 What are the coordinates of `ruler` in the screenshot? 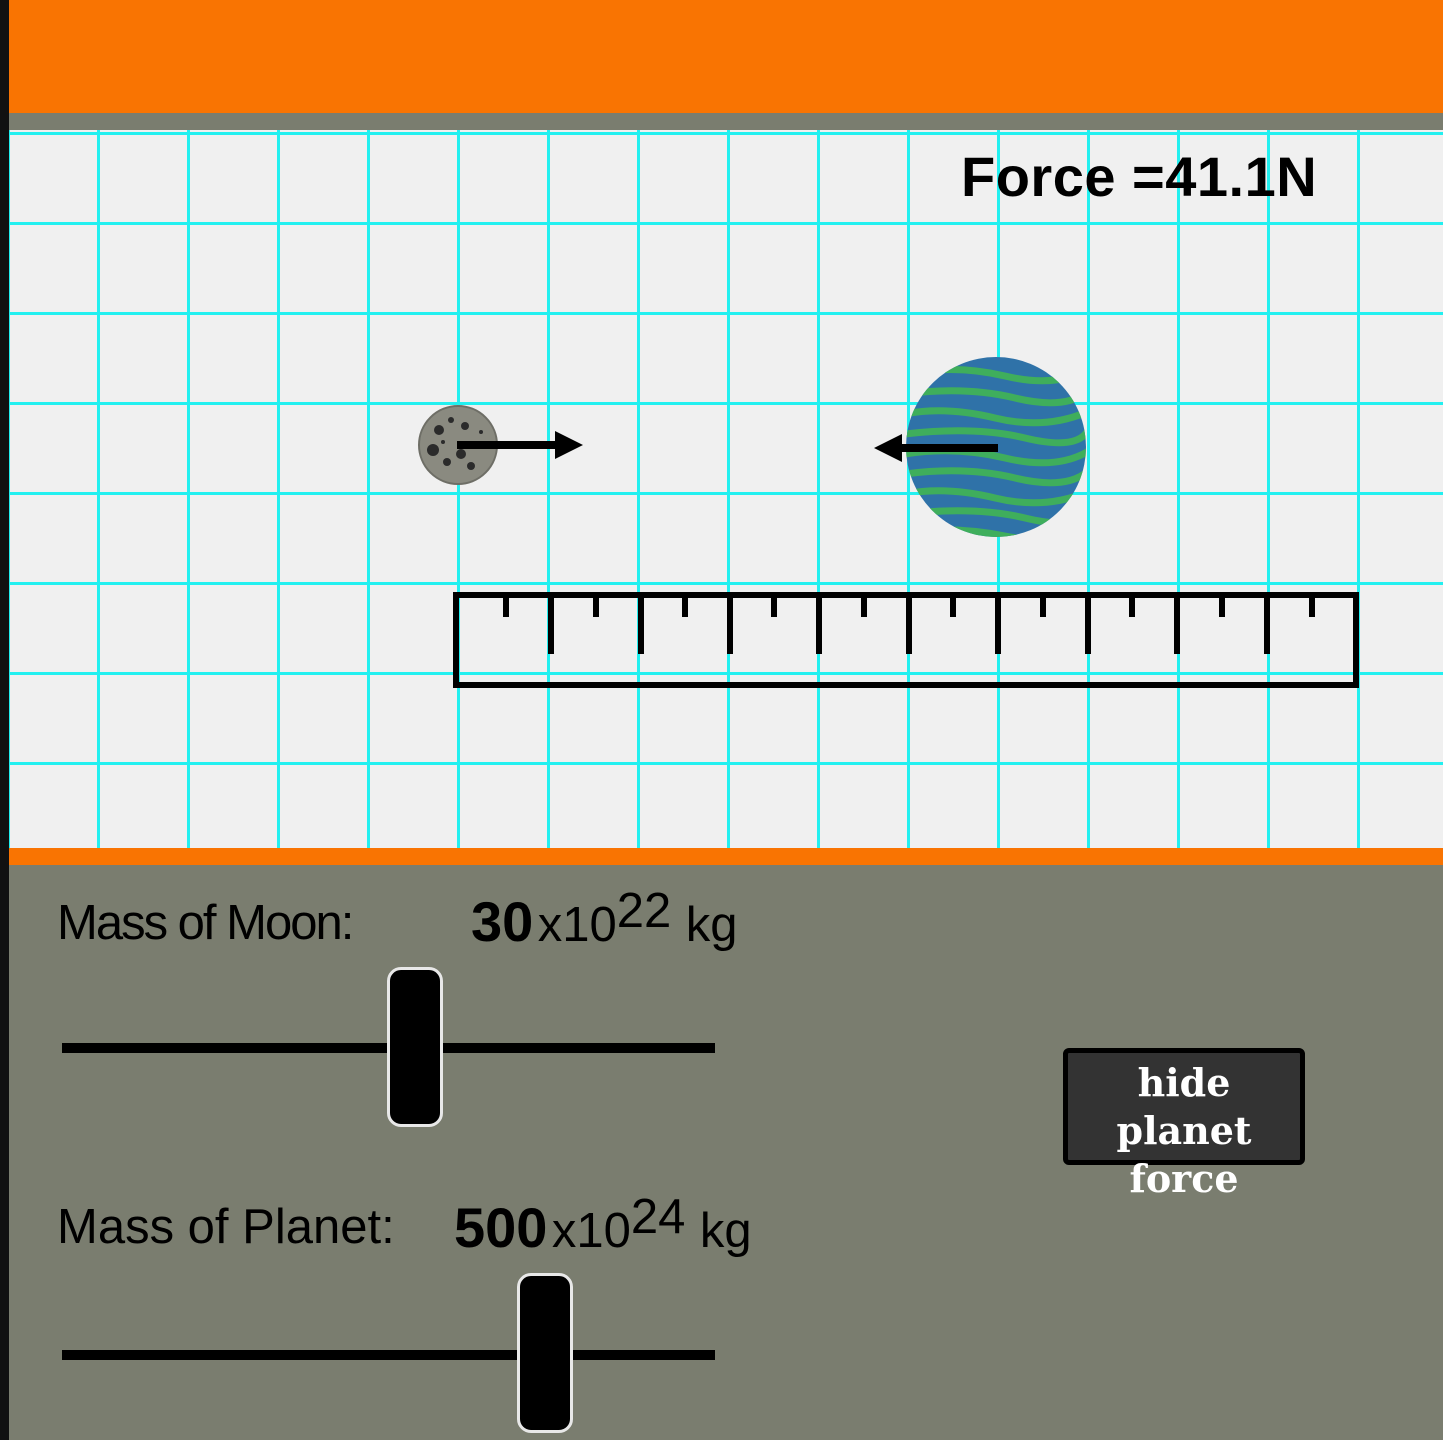 It's located at (907, 642).